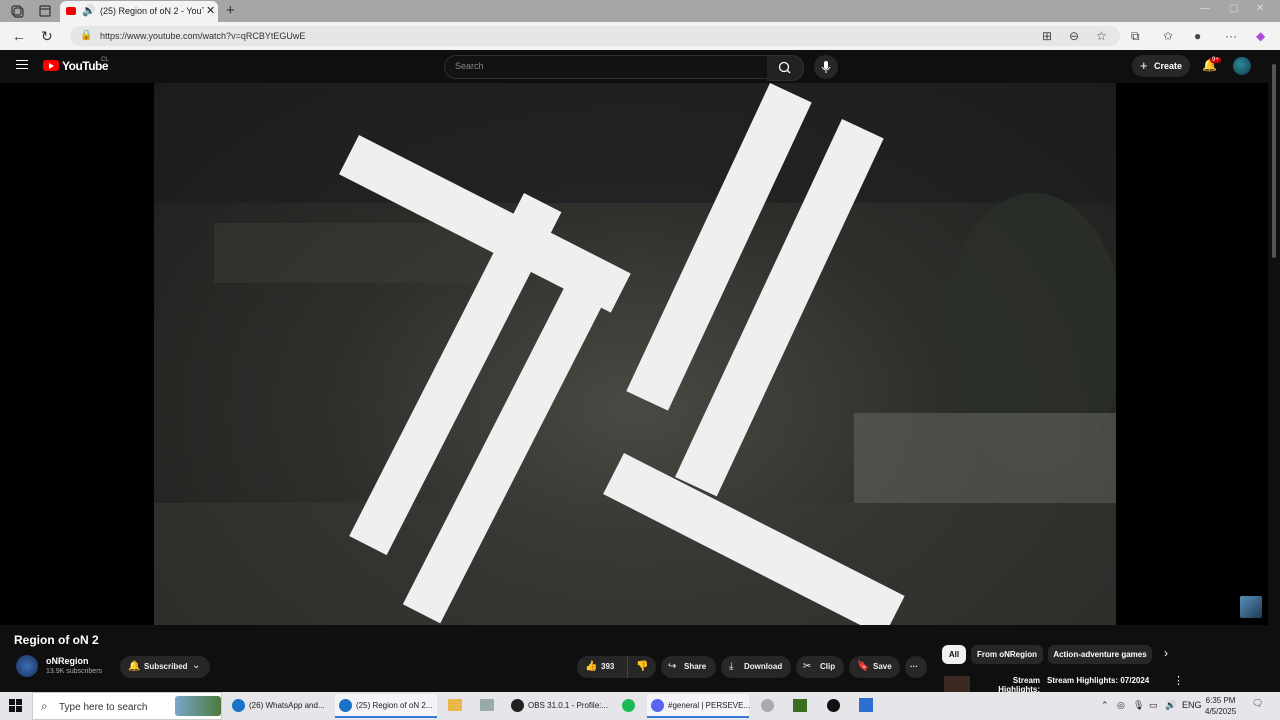  I want to click on voice-search-button, so click(826, 67).